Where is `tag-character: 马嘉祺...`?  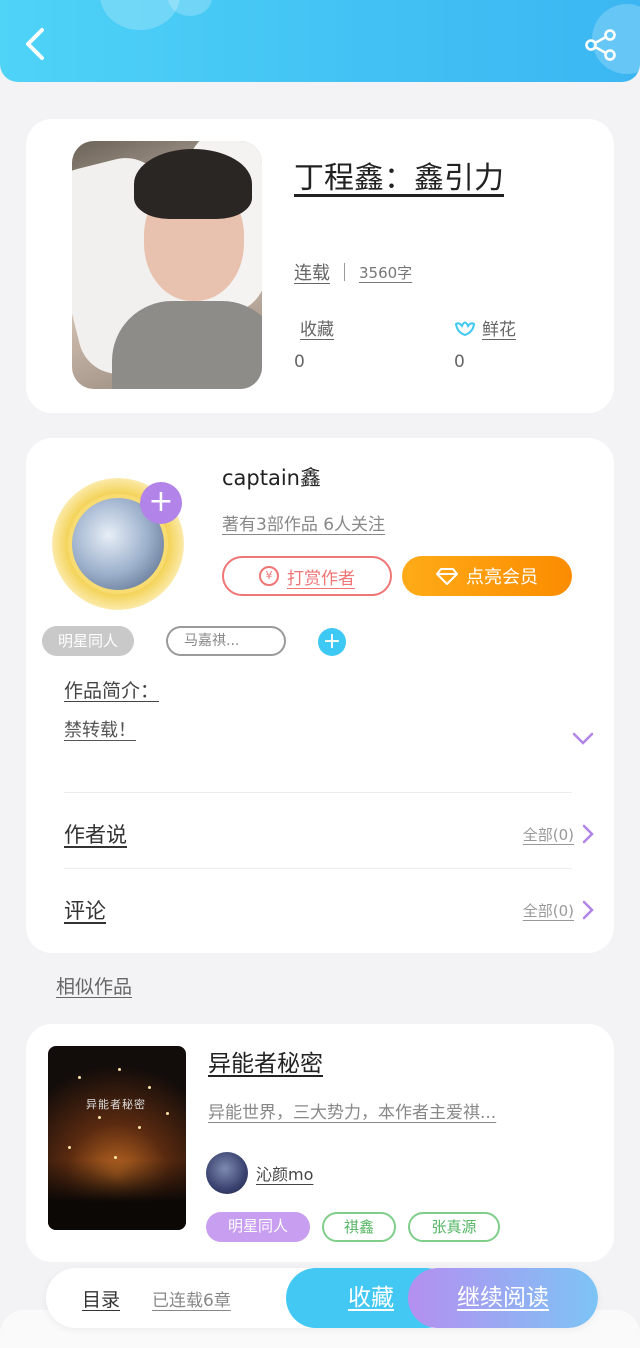 tag-character: 马嘉祺... is located at coordinates (226, 641).